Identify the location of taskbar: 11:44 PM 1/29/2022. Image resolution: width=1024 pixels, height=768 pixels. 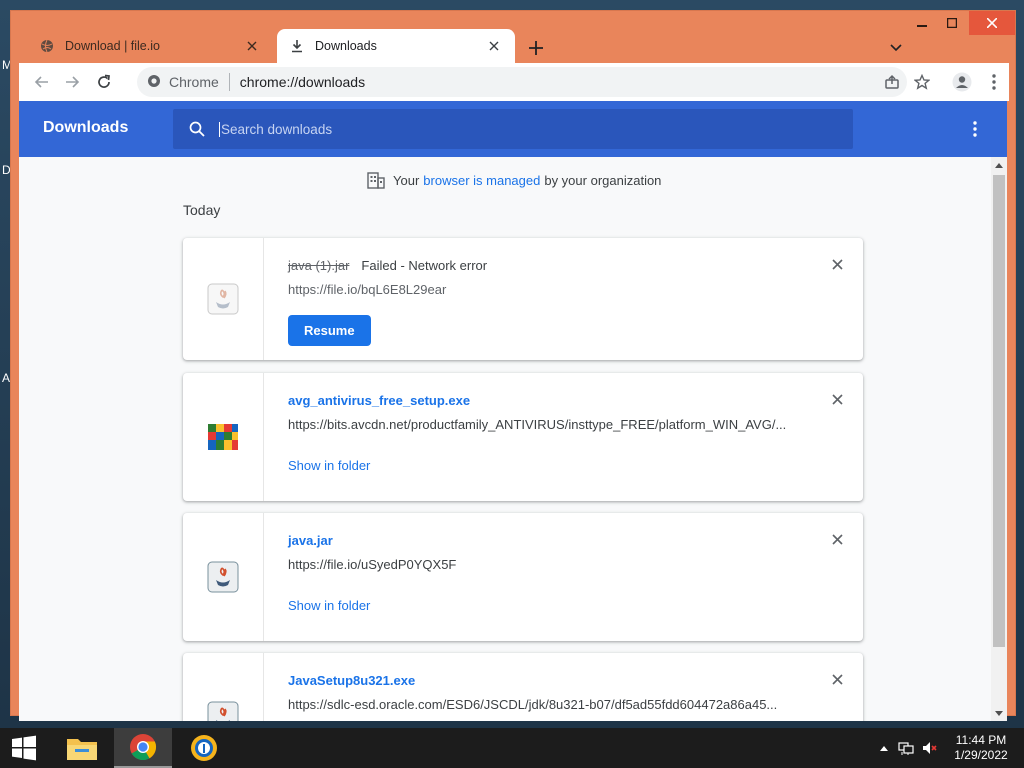
(512, 748).